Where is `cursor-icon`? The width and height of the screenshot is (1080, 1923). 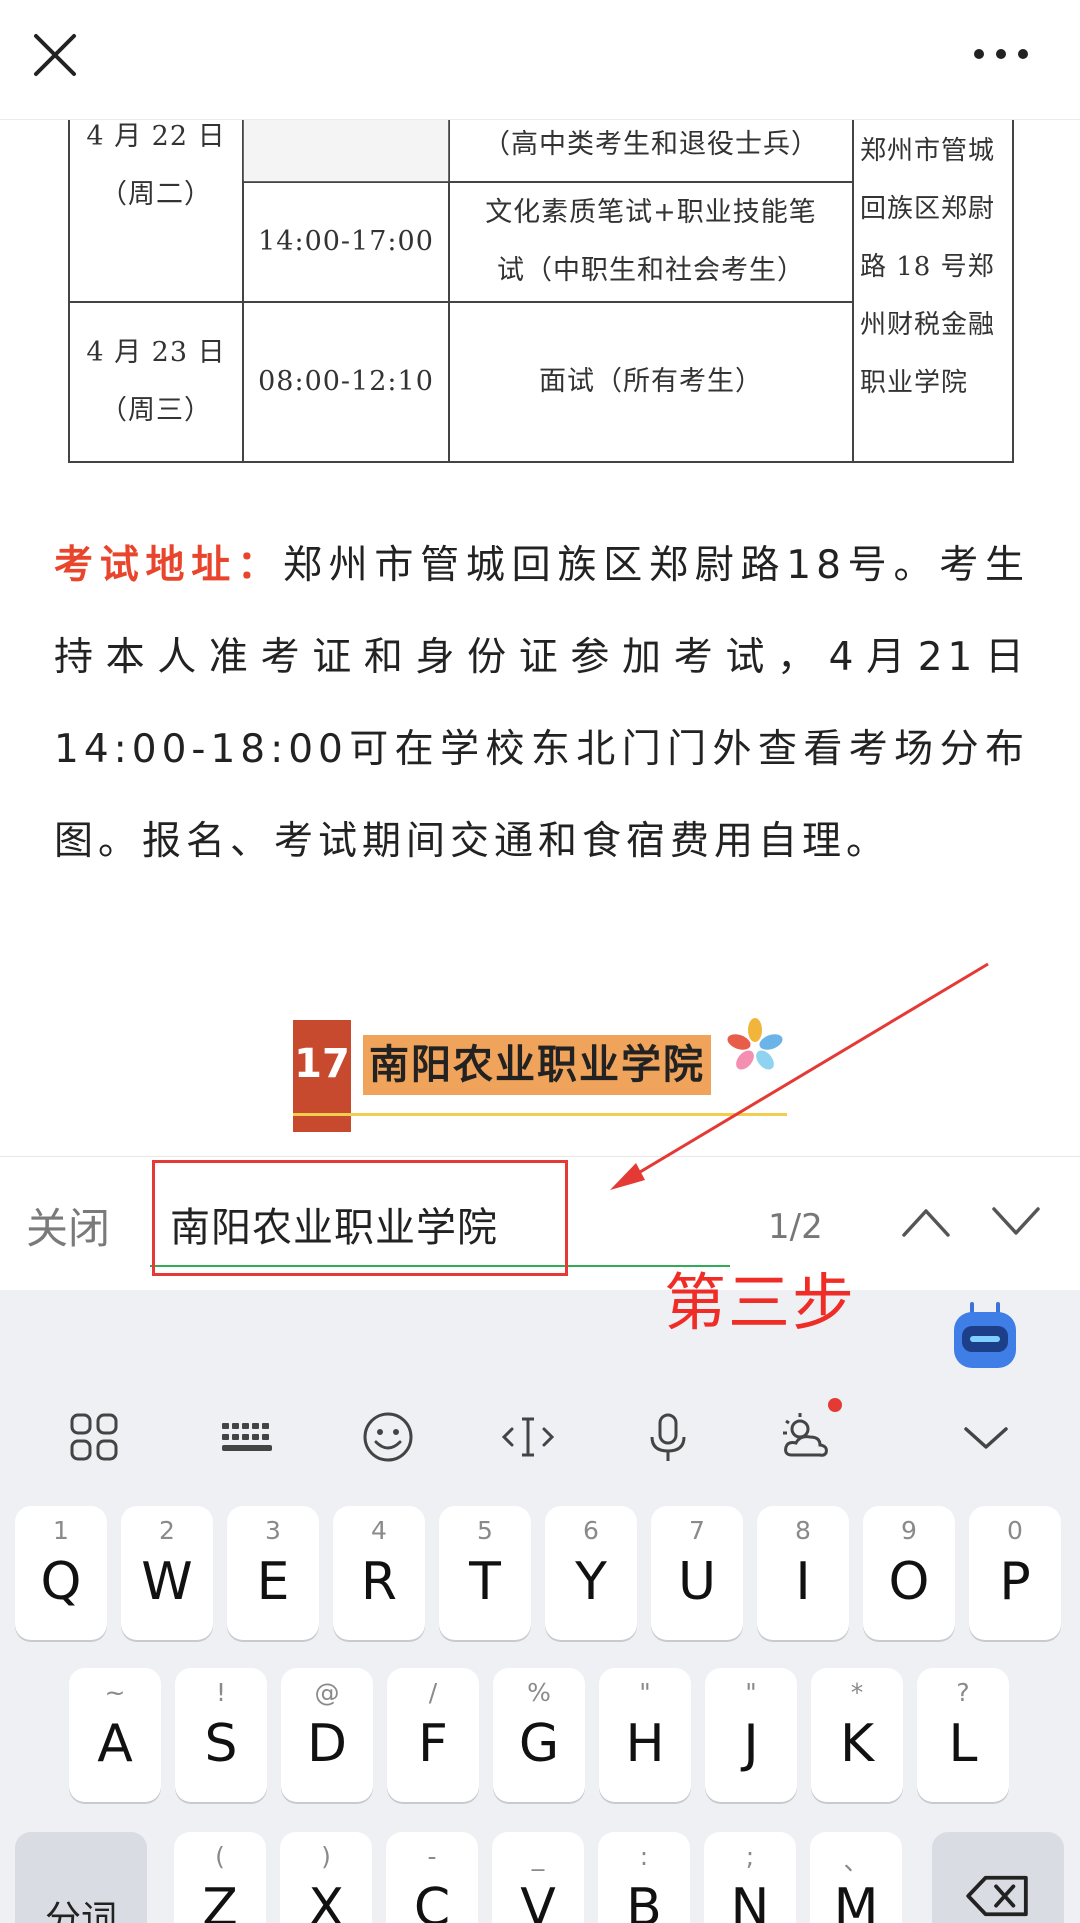
cursor-icon is located at coordinates (528, 1437).